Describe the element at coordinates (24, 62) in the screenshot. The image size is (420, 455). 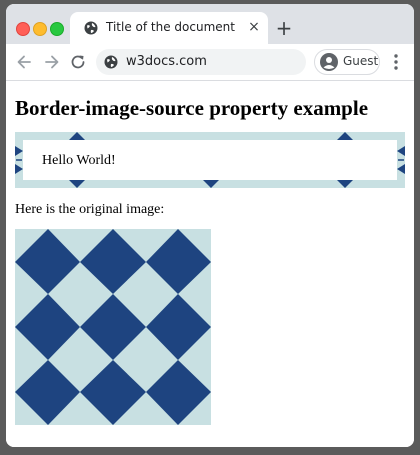
I see `arrow-left-icon` at that location.